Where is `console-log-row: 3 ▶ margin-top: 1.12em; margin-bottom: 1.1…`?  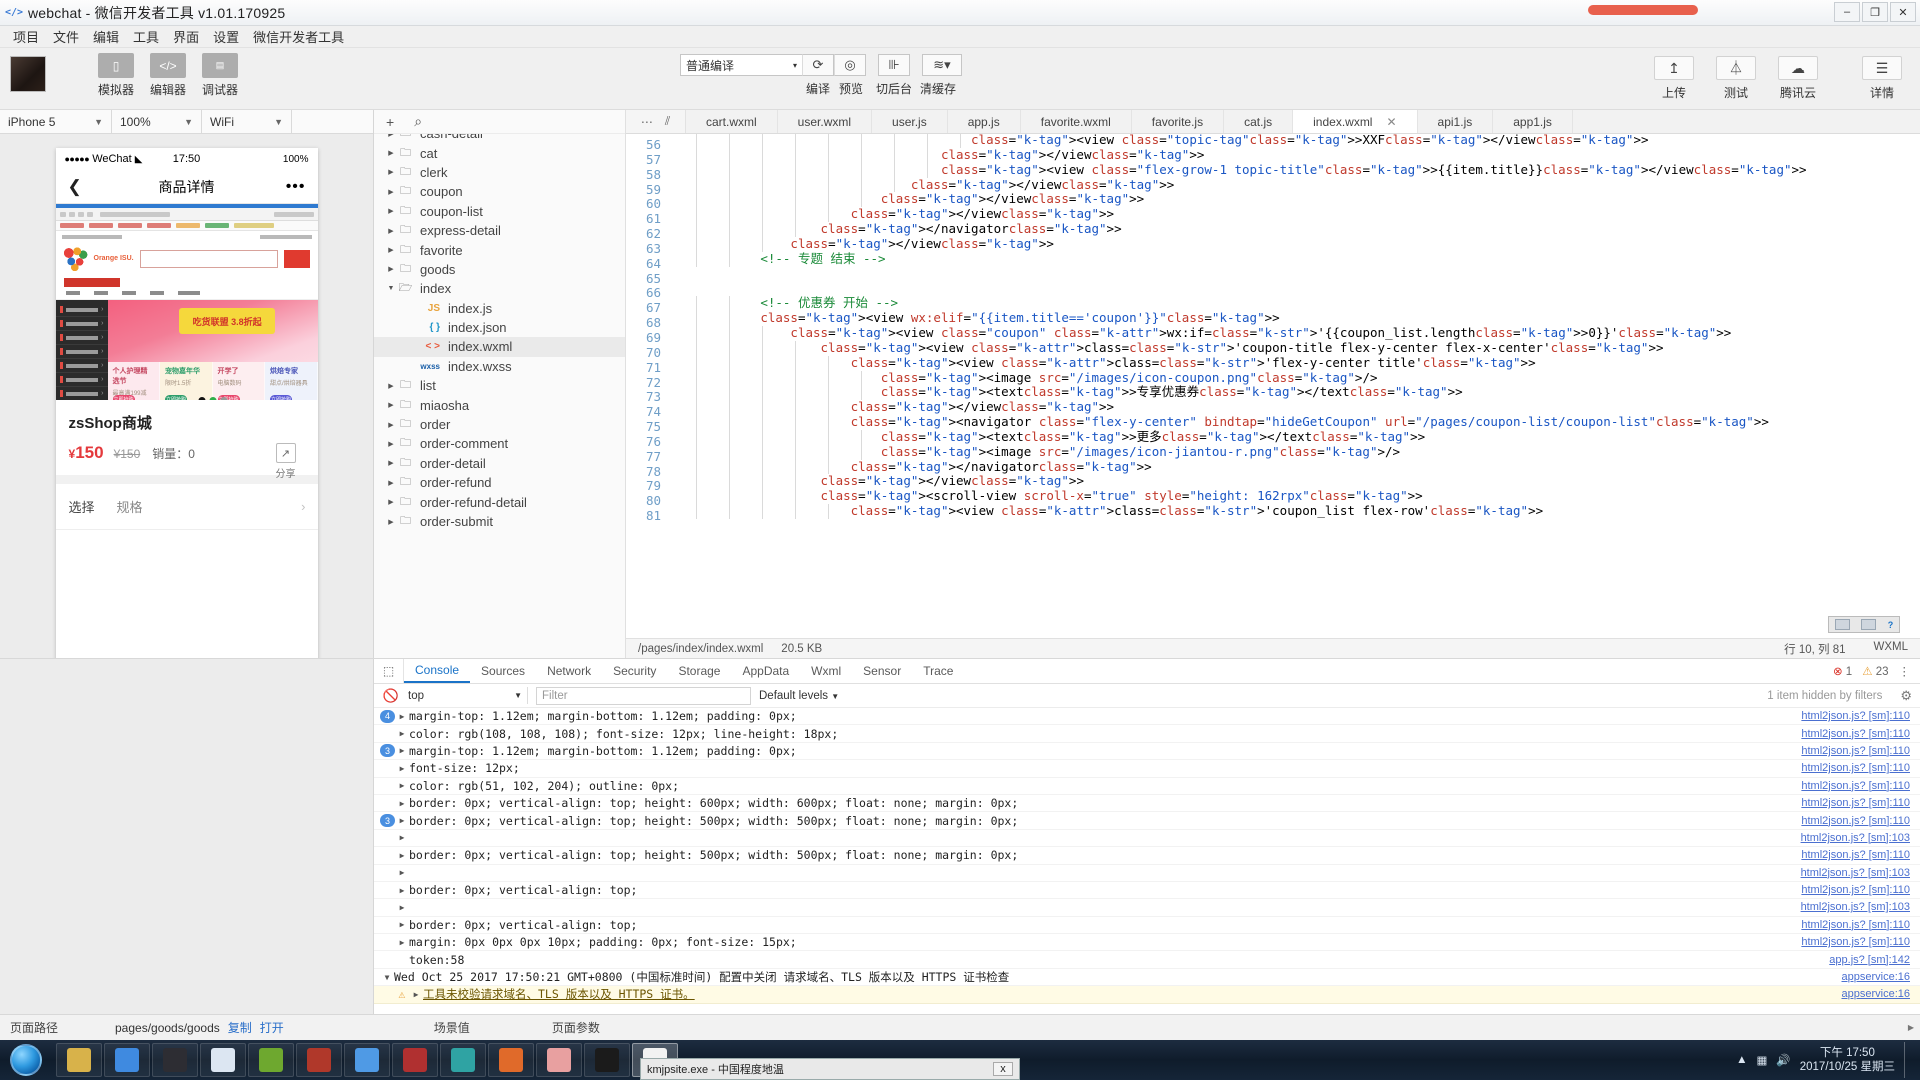 console-log-row: 3 ▶ margin-top: 1.12em; margin-bottom: 1.1… is located at coordinates (1147, 752).